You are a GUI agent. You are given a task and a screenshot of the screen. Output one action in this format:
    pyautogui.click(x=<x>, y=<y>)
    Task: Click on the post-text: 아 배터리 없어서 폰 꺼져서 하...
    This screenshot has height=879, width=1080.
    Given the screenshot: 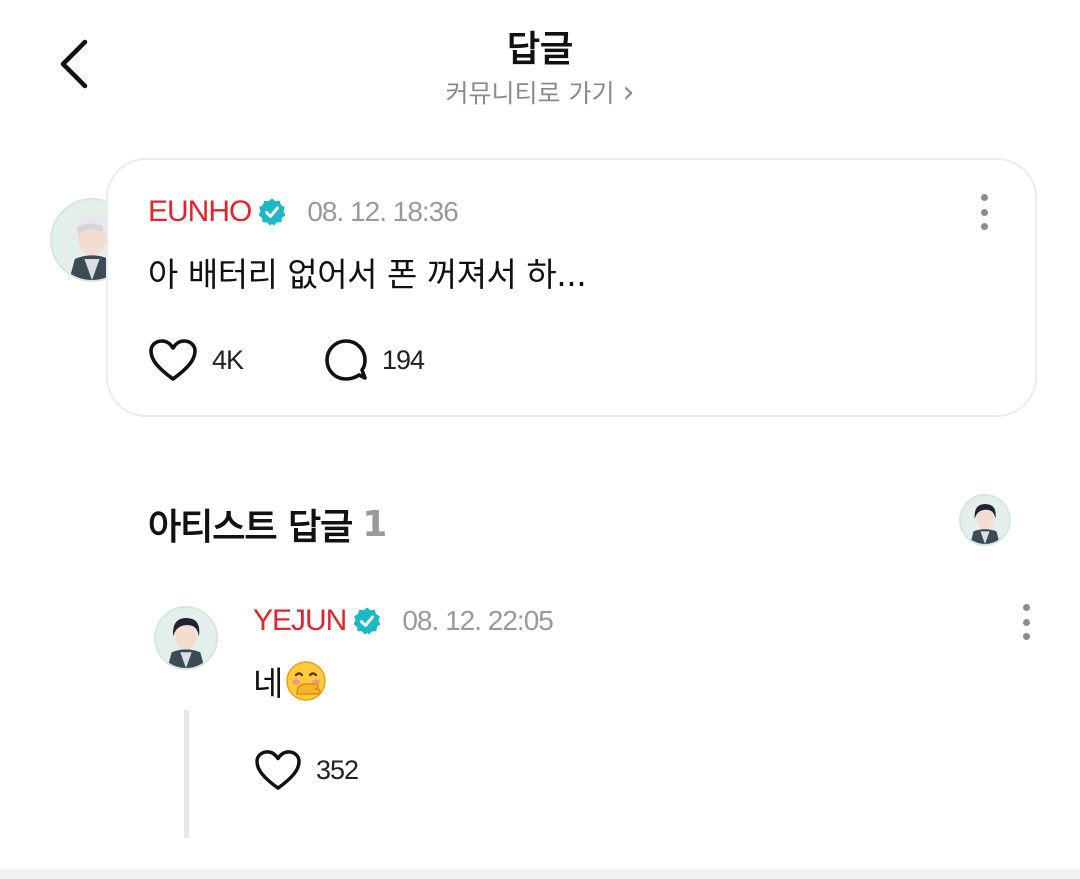 What is the action you would take?
    pyautogui.click(x=367, y=274)
    